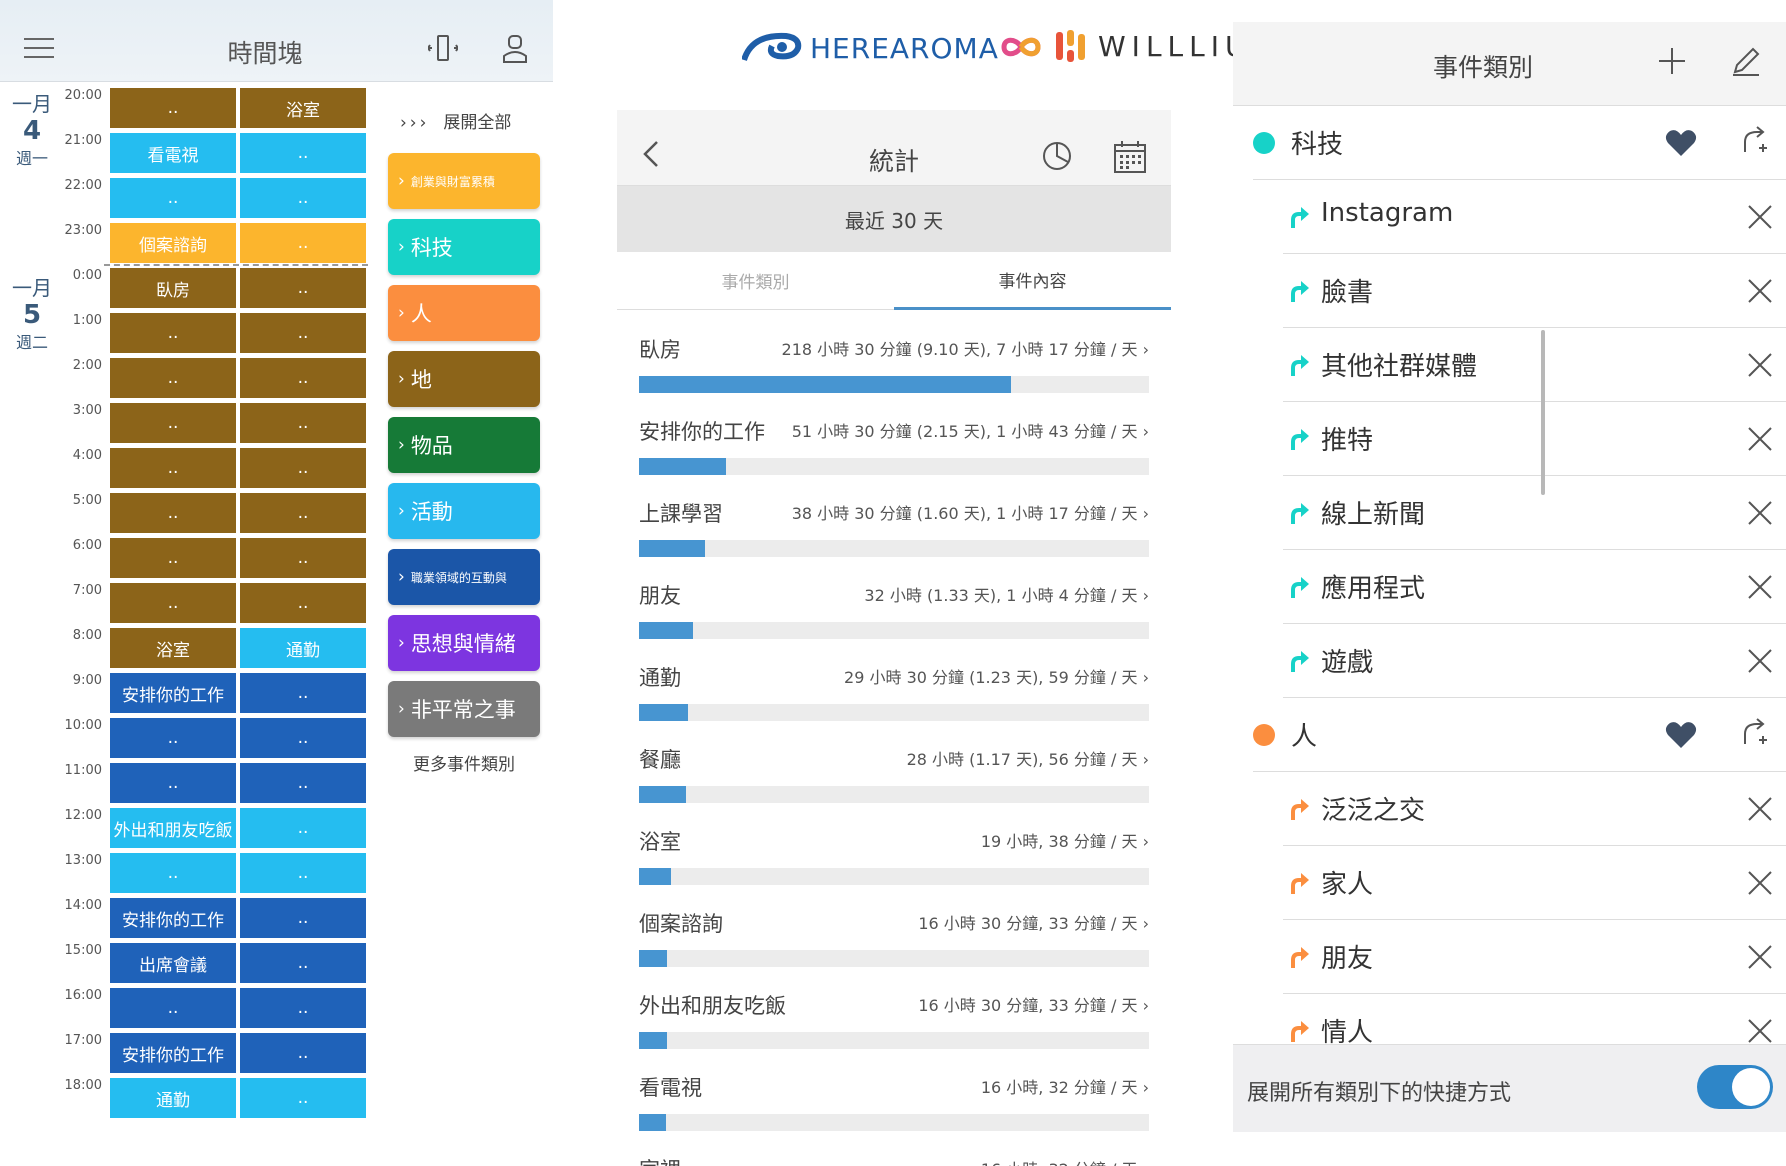  I want to click on add-icon, so click(1672, 61).